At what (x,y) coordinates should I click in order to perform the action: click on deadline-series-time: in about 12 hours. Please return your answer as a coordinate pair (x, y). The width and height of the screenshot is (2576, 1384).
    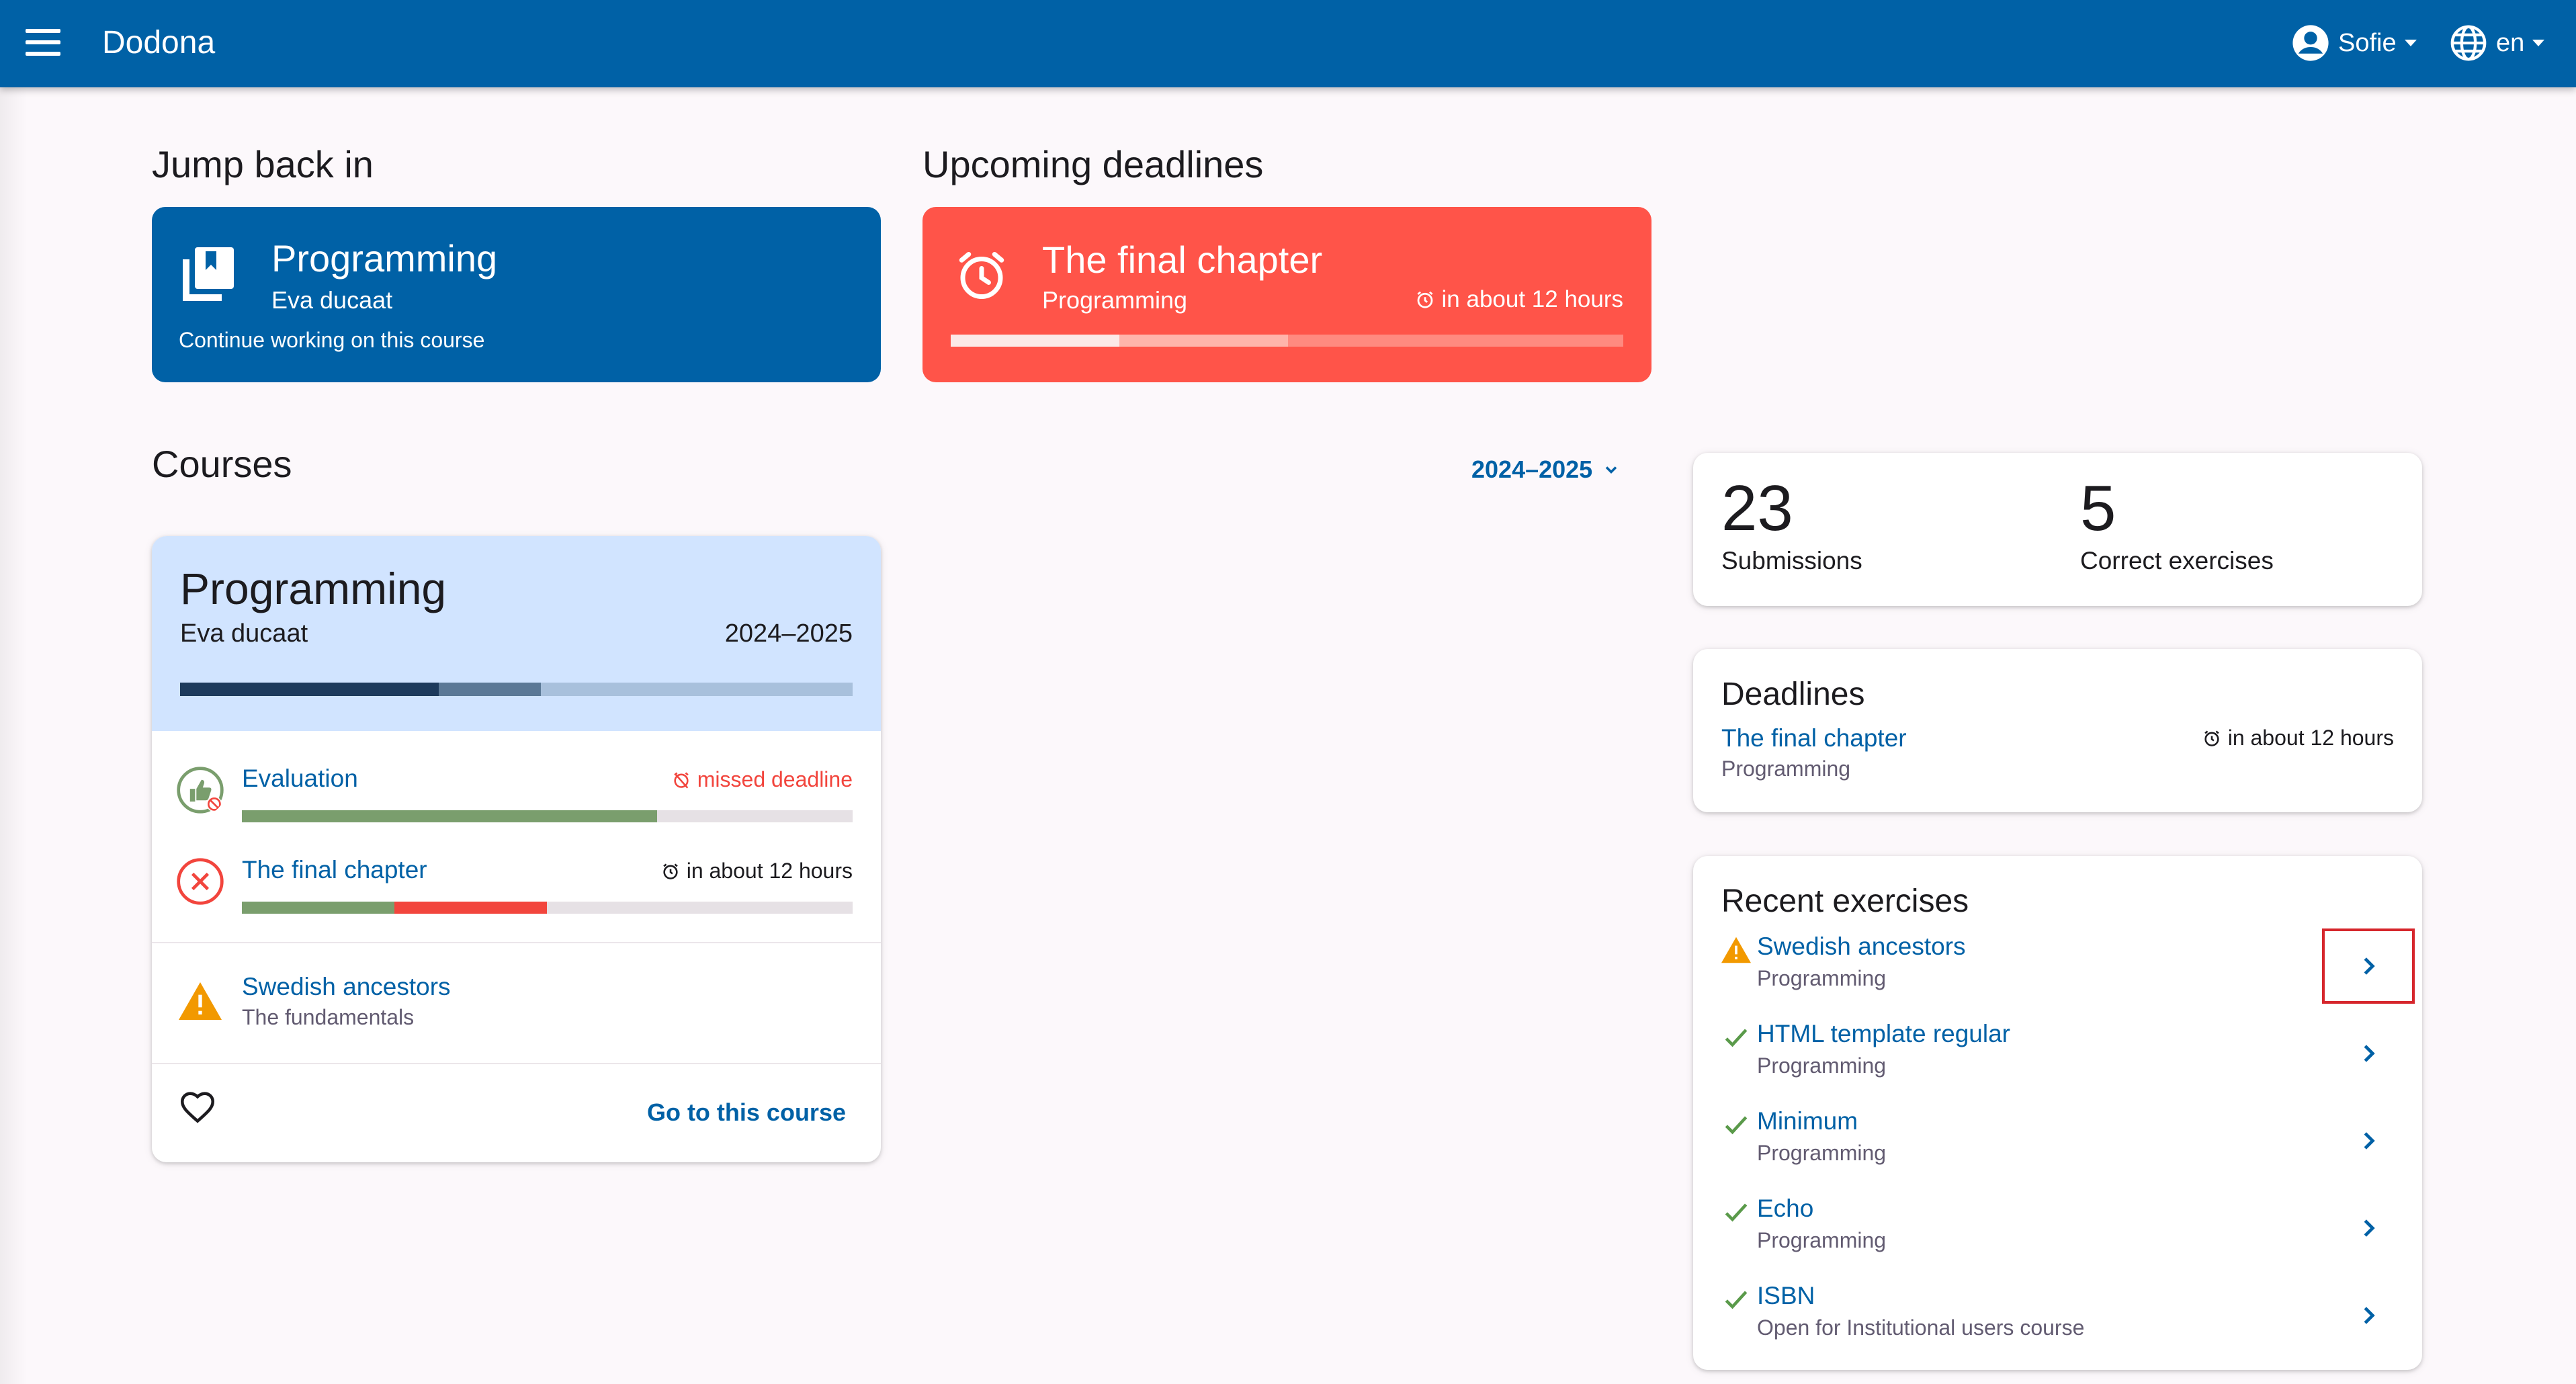
    Looking at the image, I should click on (2298, 738).